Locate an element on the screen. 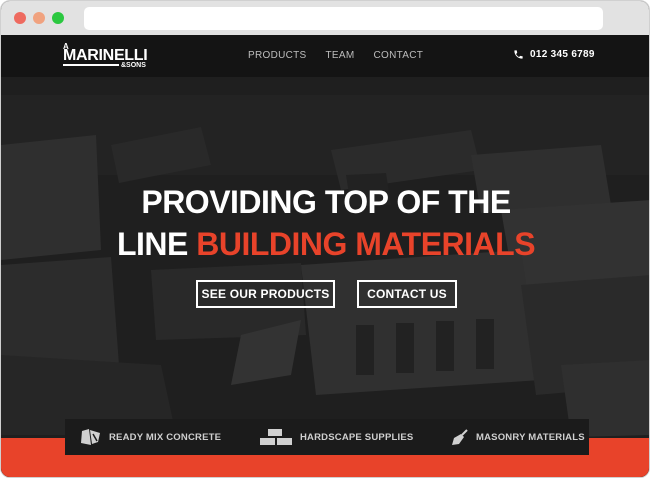 The image size is (650, 478). feature-ready-mix-concrete: READY MIX CONCRETE is located at coordinates (150, 437).